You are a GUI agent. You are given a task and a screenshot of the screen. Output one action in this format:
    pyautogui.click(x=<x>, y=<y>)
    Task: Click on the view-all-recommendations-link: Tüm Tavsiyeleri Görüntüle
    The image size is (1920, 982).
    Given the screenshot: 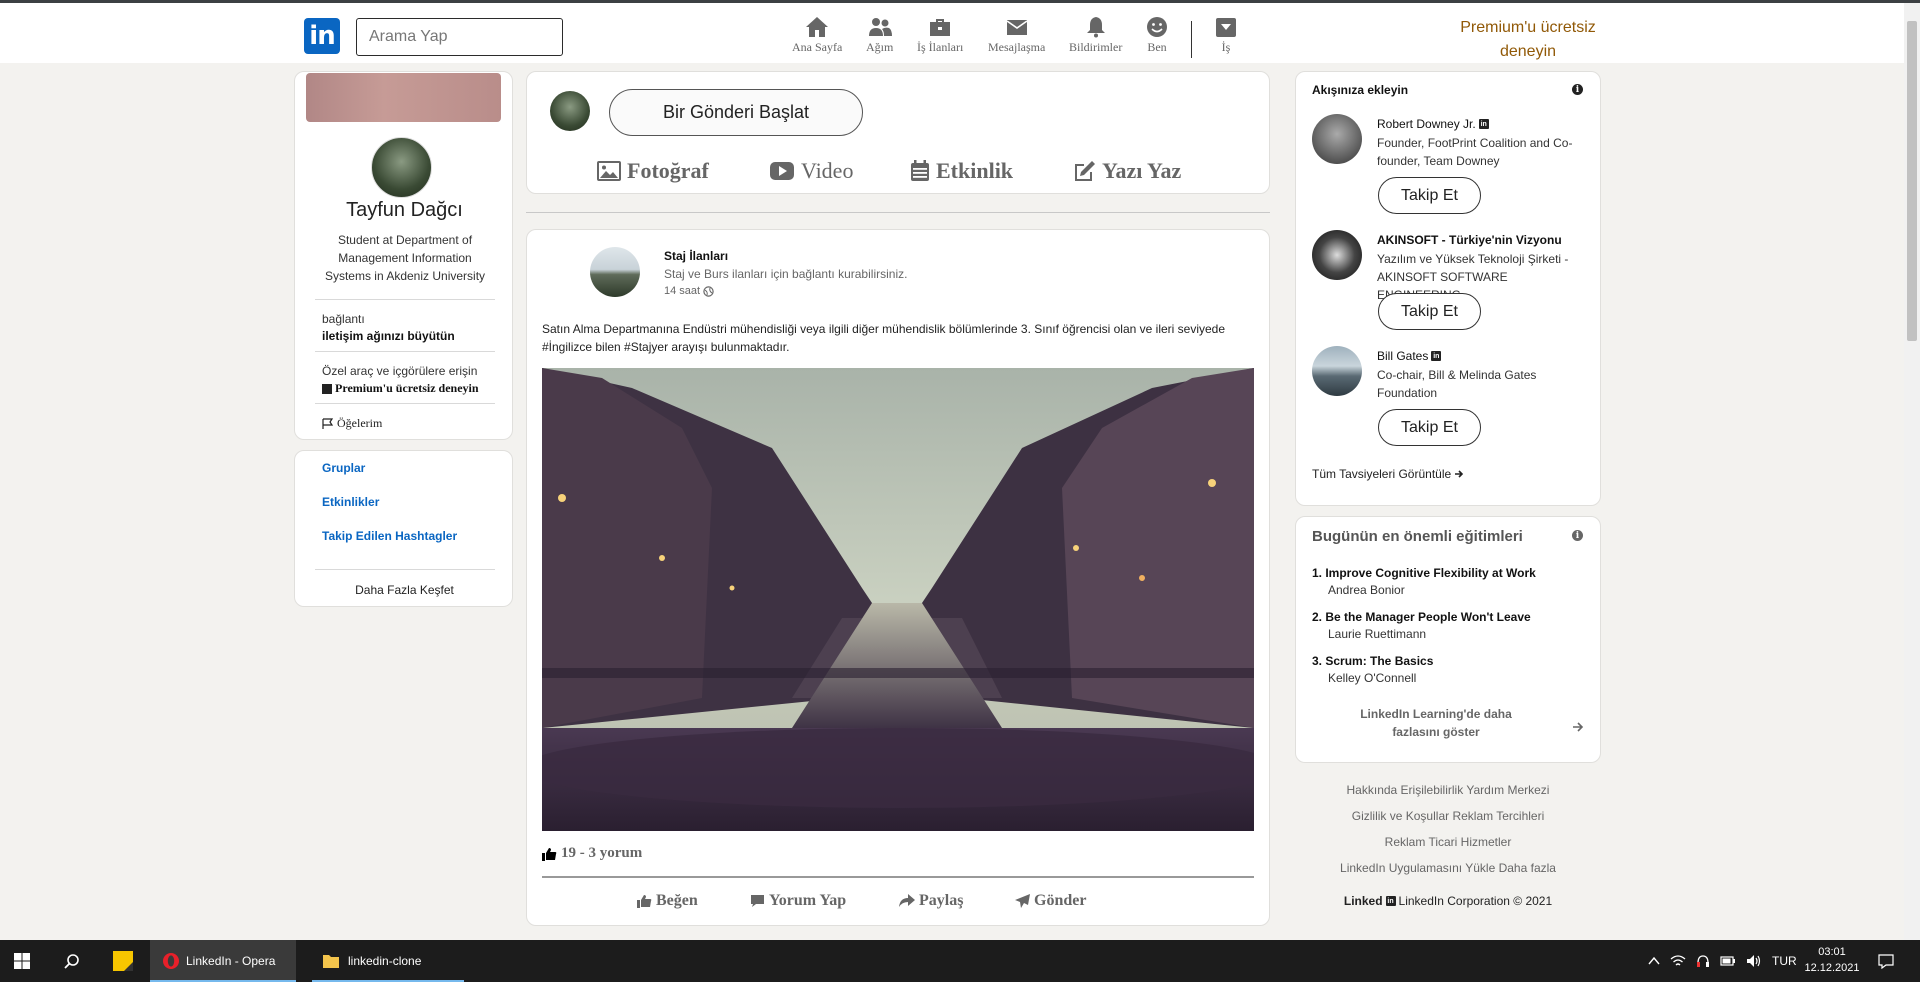 What is the action you would take?
    pyautogui.click(x=1388, y=474)
    